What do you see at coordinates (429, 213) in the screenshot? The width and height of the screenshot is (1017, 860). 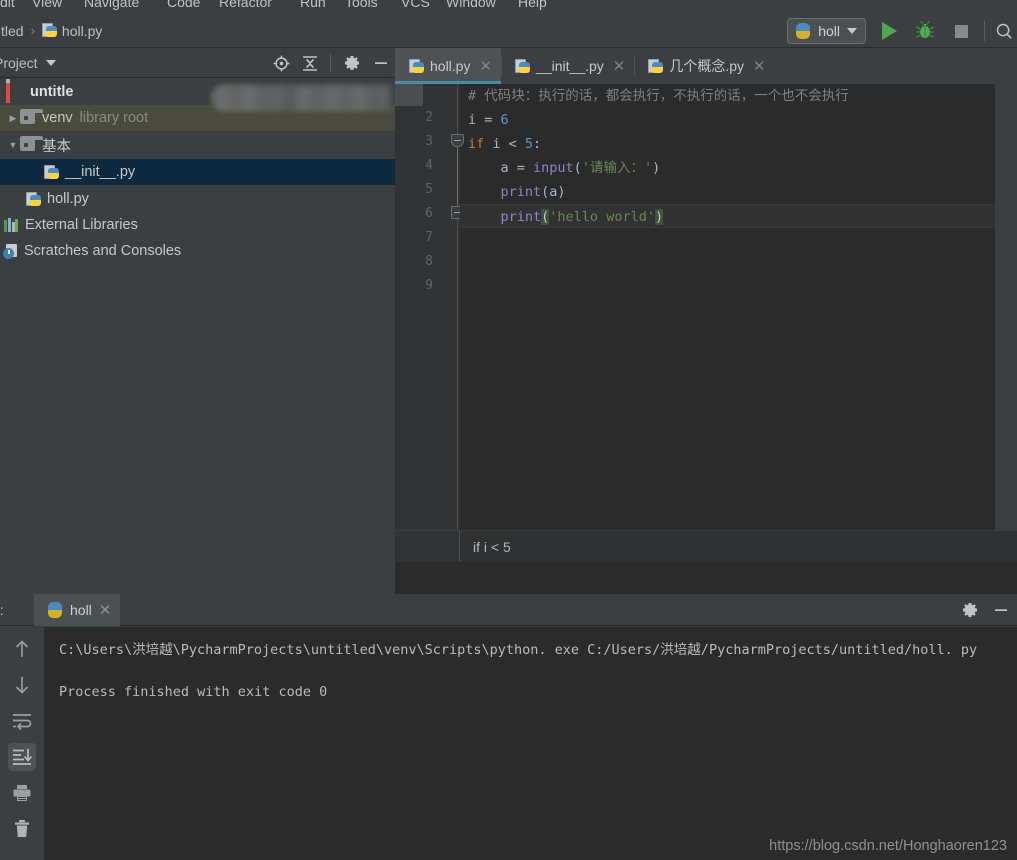 I see `line-number: 6` at bounding box center [429, 213].